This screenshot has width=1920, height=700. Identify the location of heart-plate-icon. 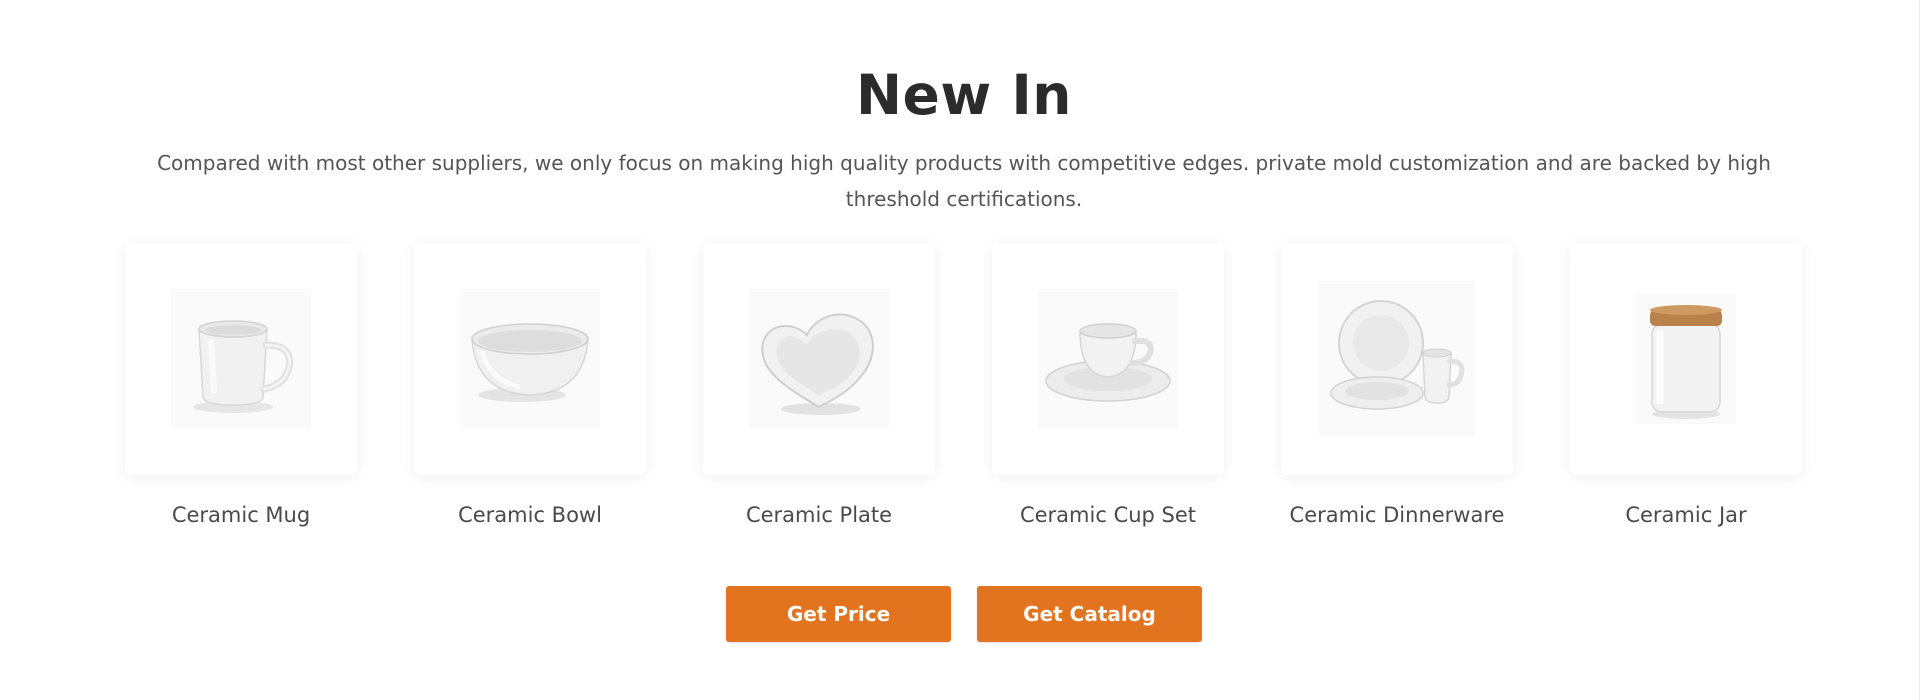
(819, 359).